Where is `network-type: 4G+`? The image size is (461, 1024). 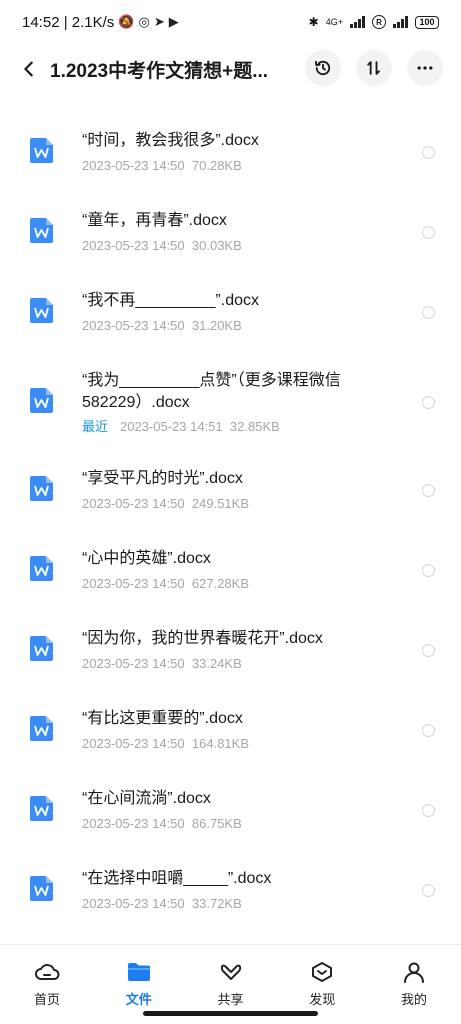
network-type: 4G+ is located at coordinates (334, 22).